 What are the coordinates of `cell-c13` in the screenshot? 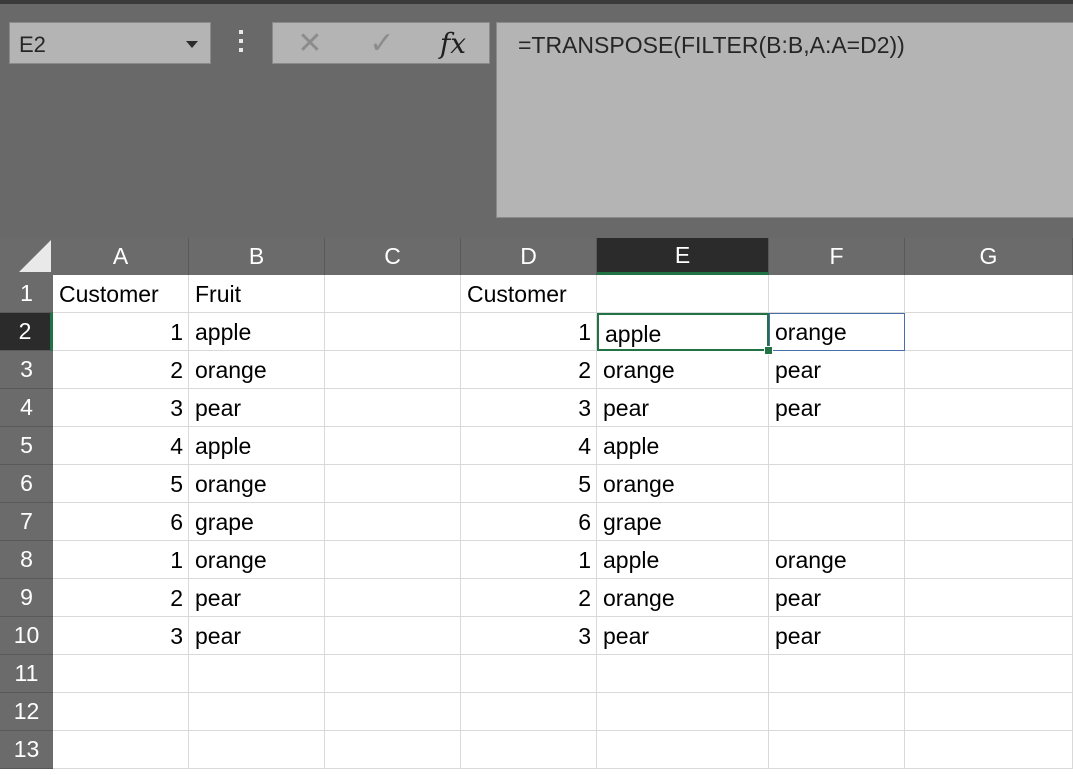 It's located at (393, 750).